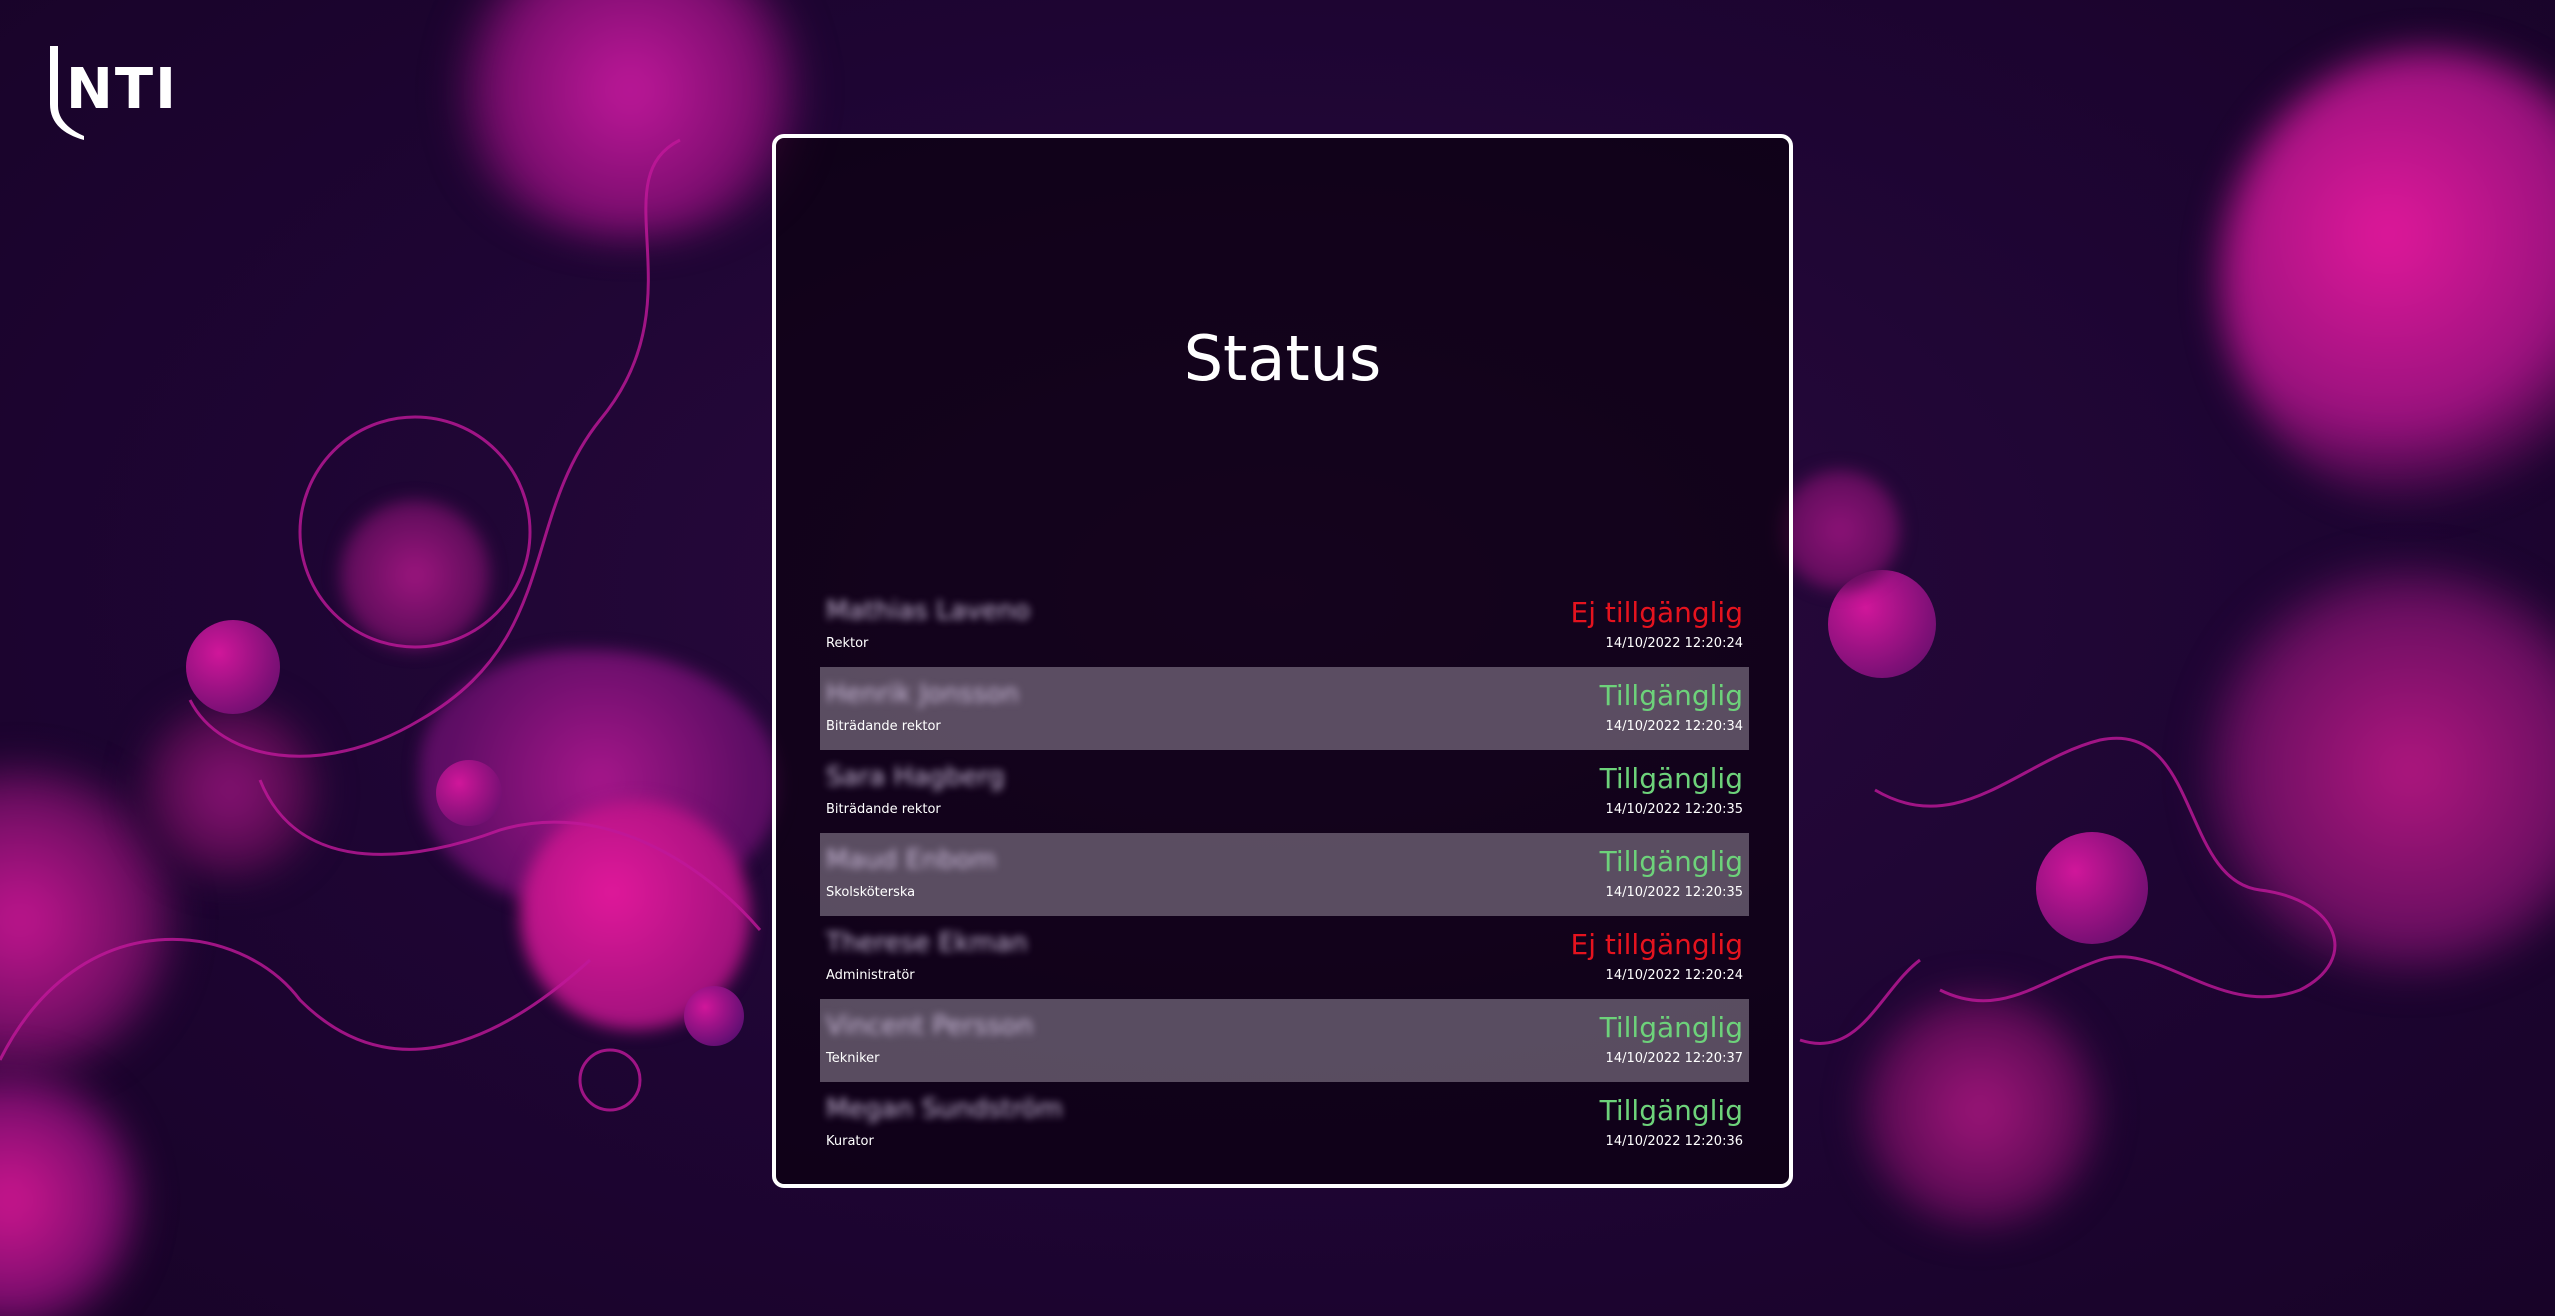 Image resolution: width=2555 pixels, height=1316 pixels. I want to click on staff-name: Henrik Jonsson, so click(922, 694).